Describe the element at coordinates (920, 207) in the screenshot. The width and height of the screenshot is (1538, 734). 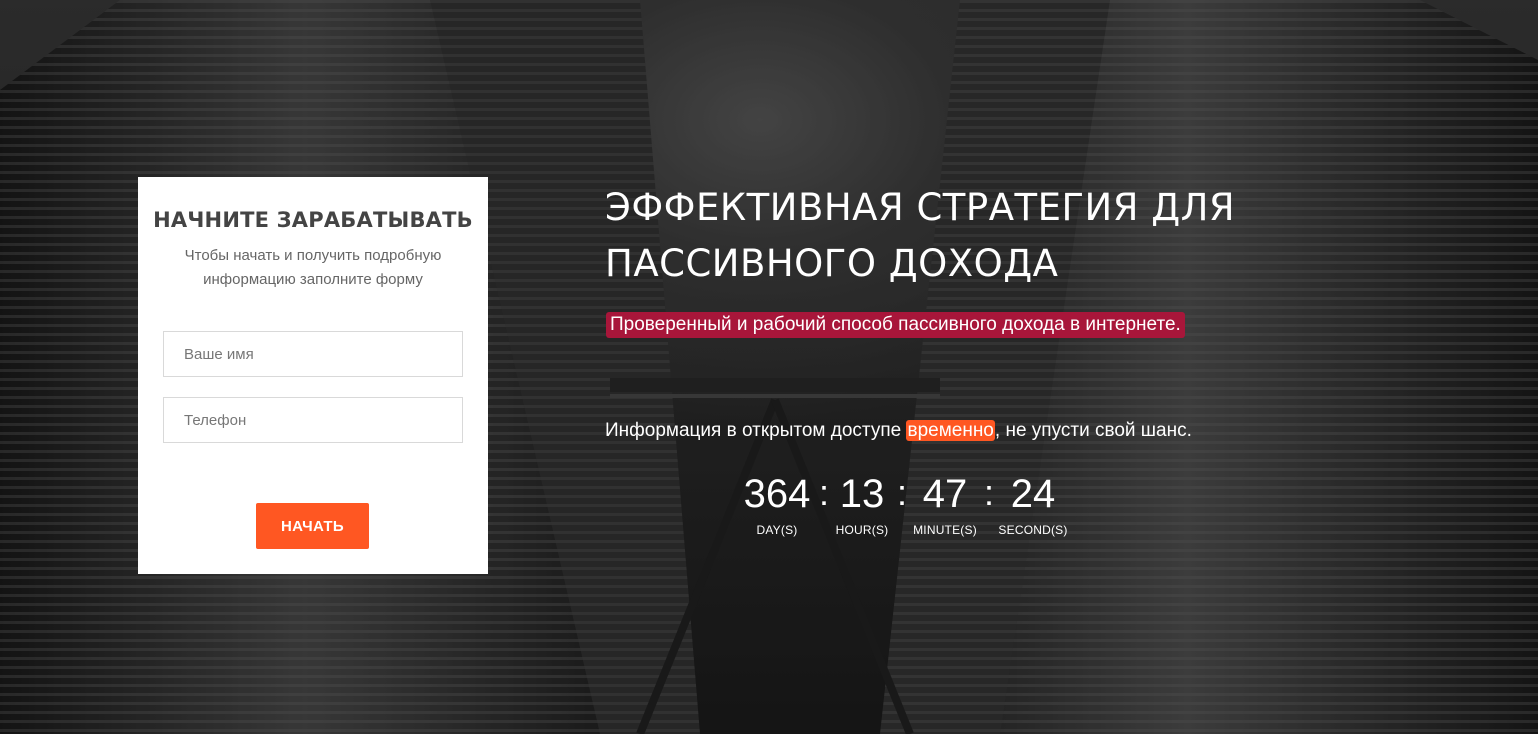
I see `headline-line-1: ЭФФЕКТИВНАЯ СТРАТЕГИЯ ДЛЯ` at that location.